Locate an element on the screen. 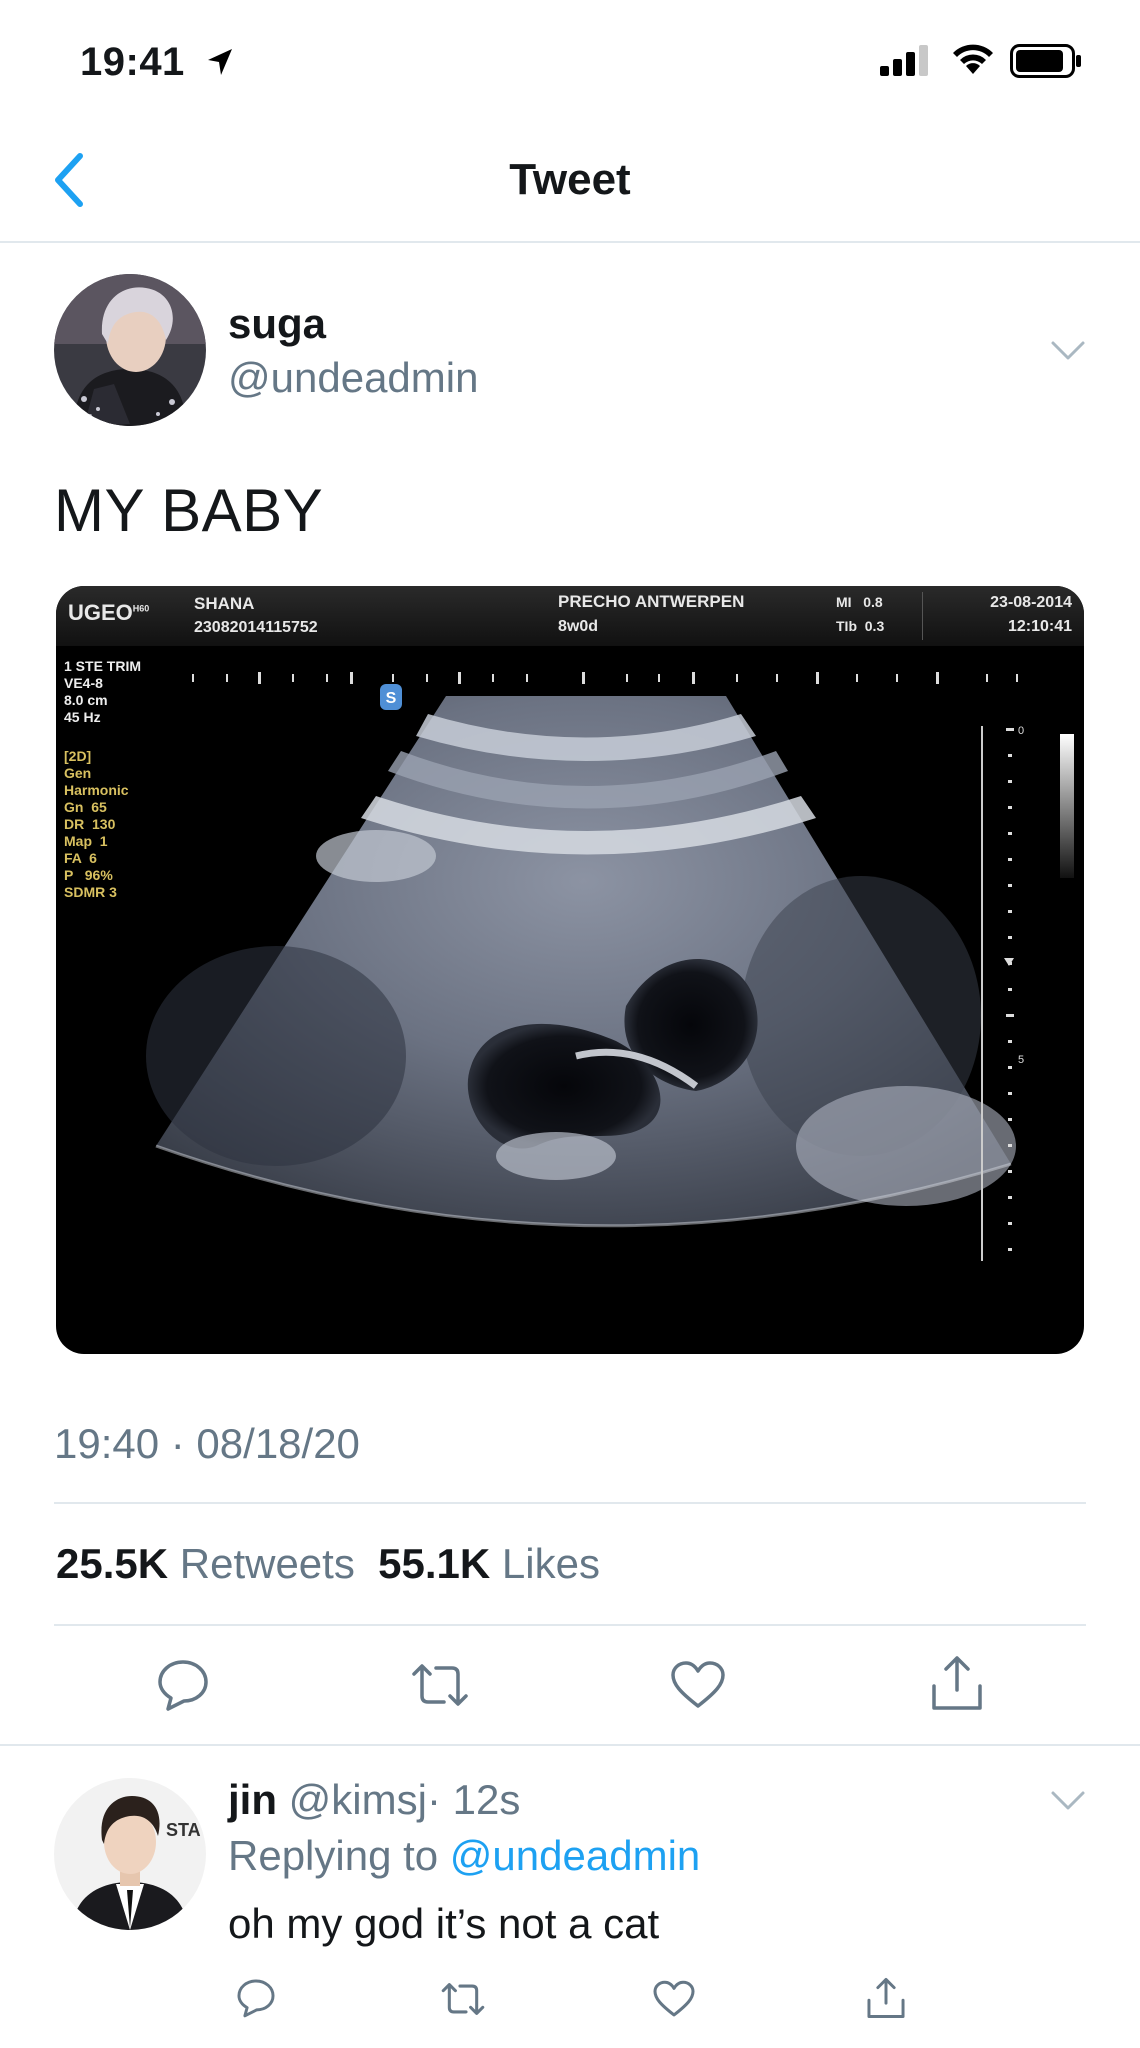  reply-share-icon is located at coordinates (886, 1998).